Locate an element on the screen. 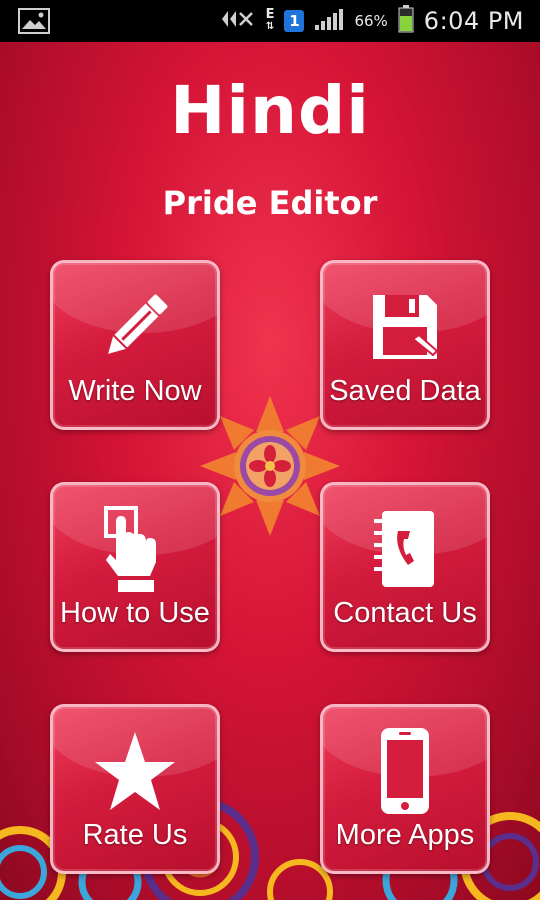 This screenshot has width=540, height=900. write-now-label: Write Now is located at coordinates (135, 391).